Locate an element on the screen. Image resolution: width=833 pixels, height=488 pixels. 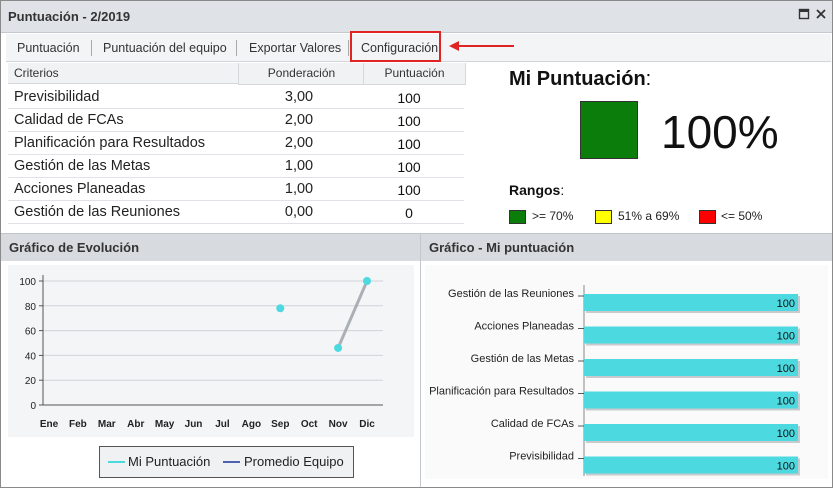
category-label: Acciones Planeadas is located at coordinates (524, 327).